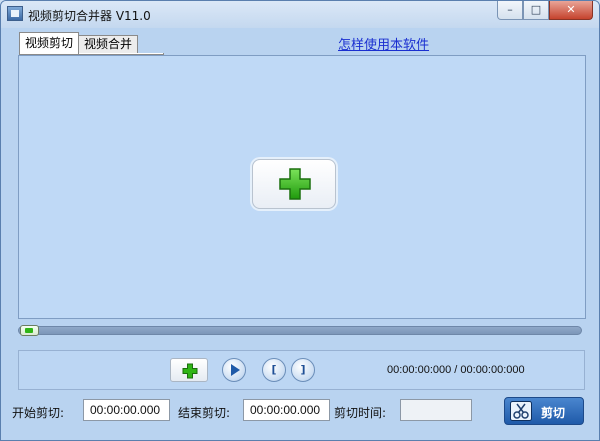 This screenshot has height=441, width=600. I want to click on add-file-button, so click(189, 370).